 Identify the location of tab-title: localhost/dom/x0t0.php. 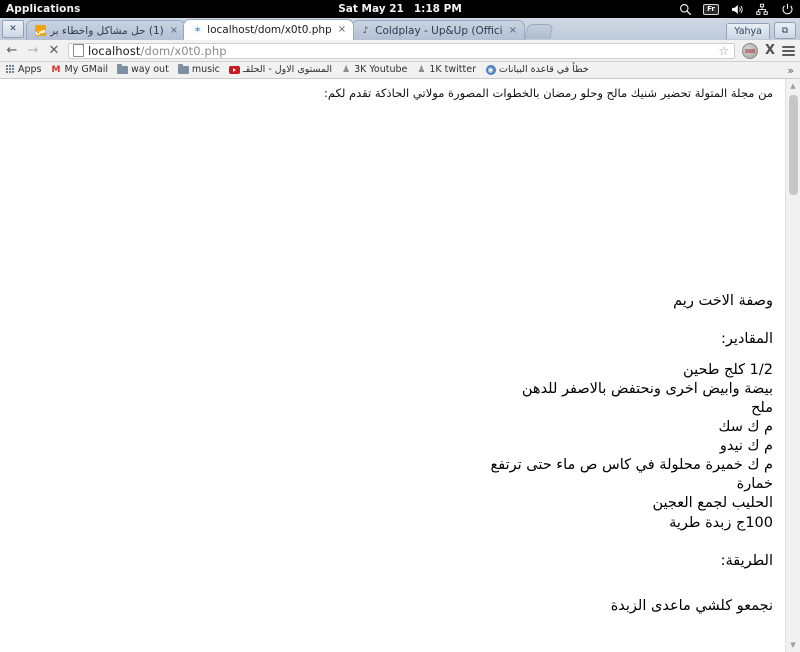
(269, 30).